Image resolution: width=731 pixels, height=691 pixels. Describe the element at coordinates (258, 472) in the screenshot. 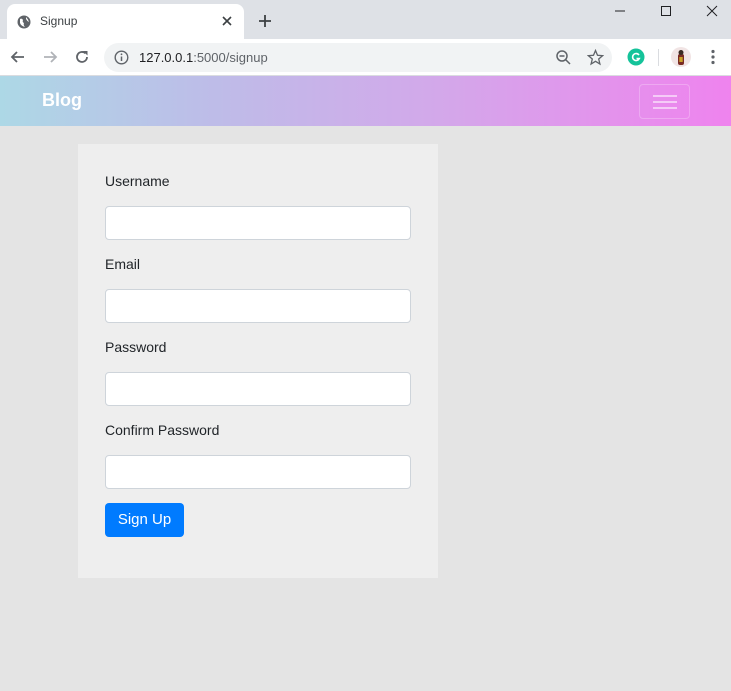

I see `confirm-password-input` at that location.